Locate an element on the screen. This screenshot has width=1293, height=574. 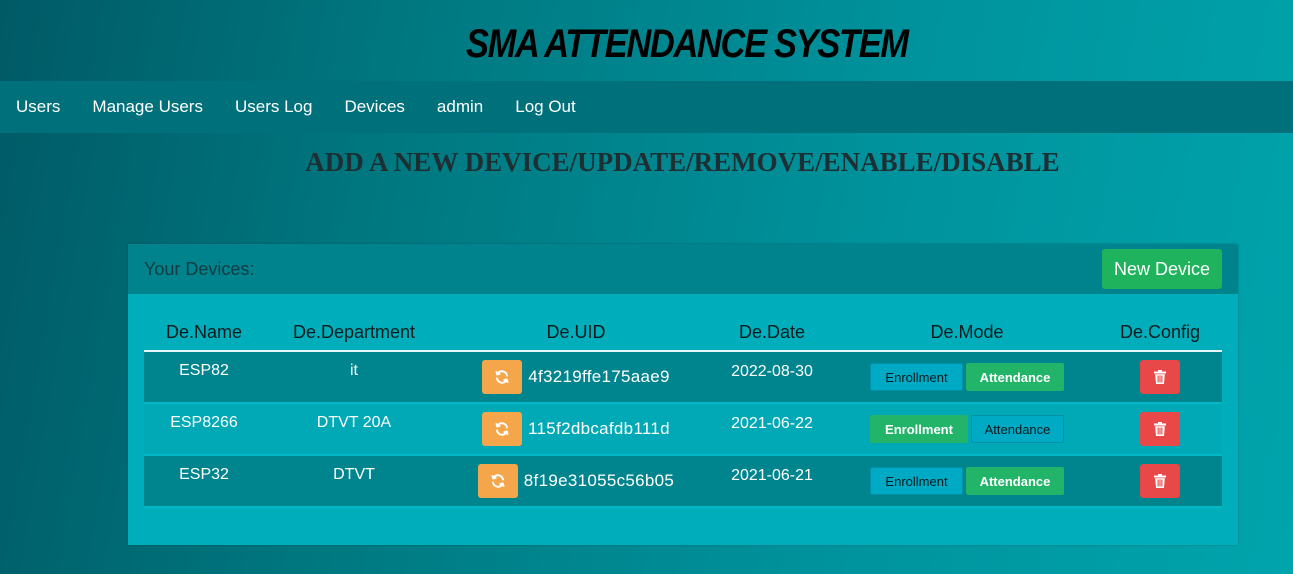
nav-link-log-out: Log Out is located at coordinates (545, 107).